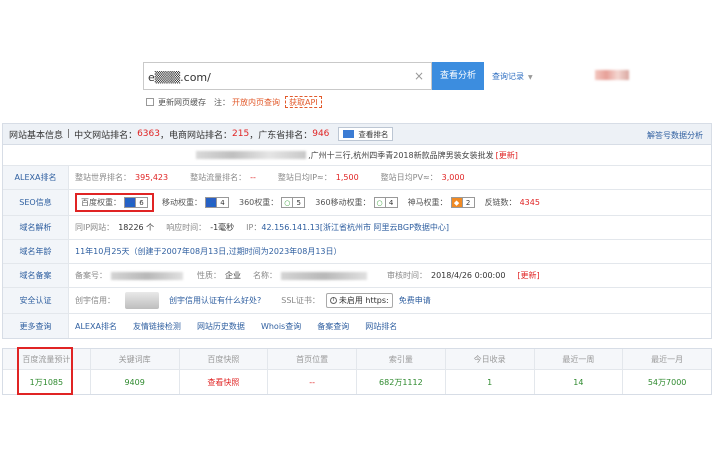 The height and width of the screenshot is (450, 720). Describe the element at coordinates (36, 177) in the screenshot. I see `row-label: ALEXA排名` at that location.